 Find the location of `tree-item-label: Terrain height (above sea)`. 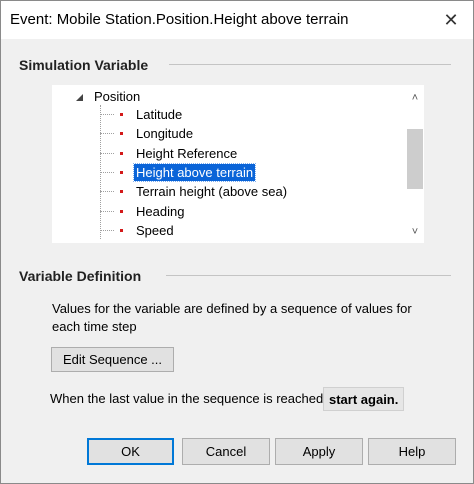

tree-item-label: Terrain height (above sea) is located at coordinates (212, 191).